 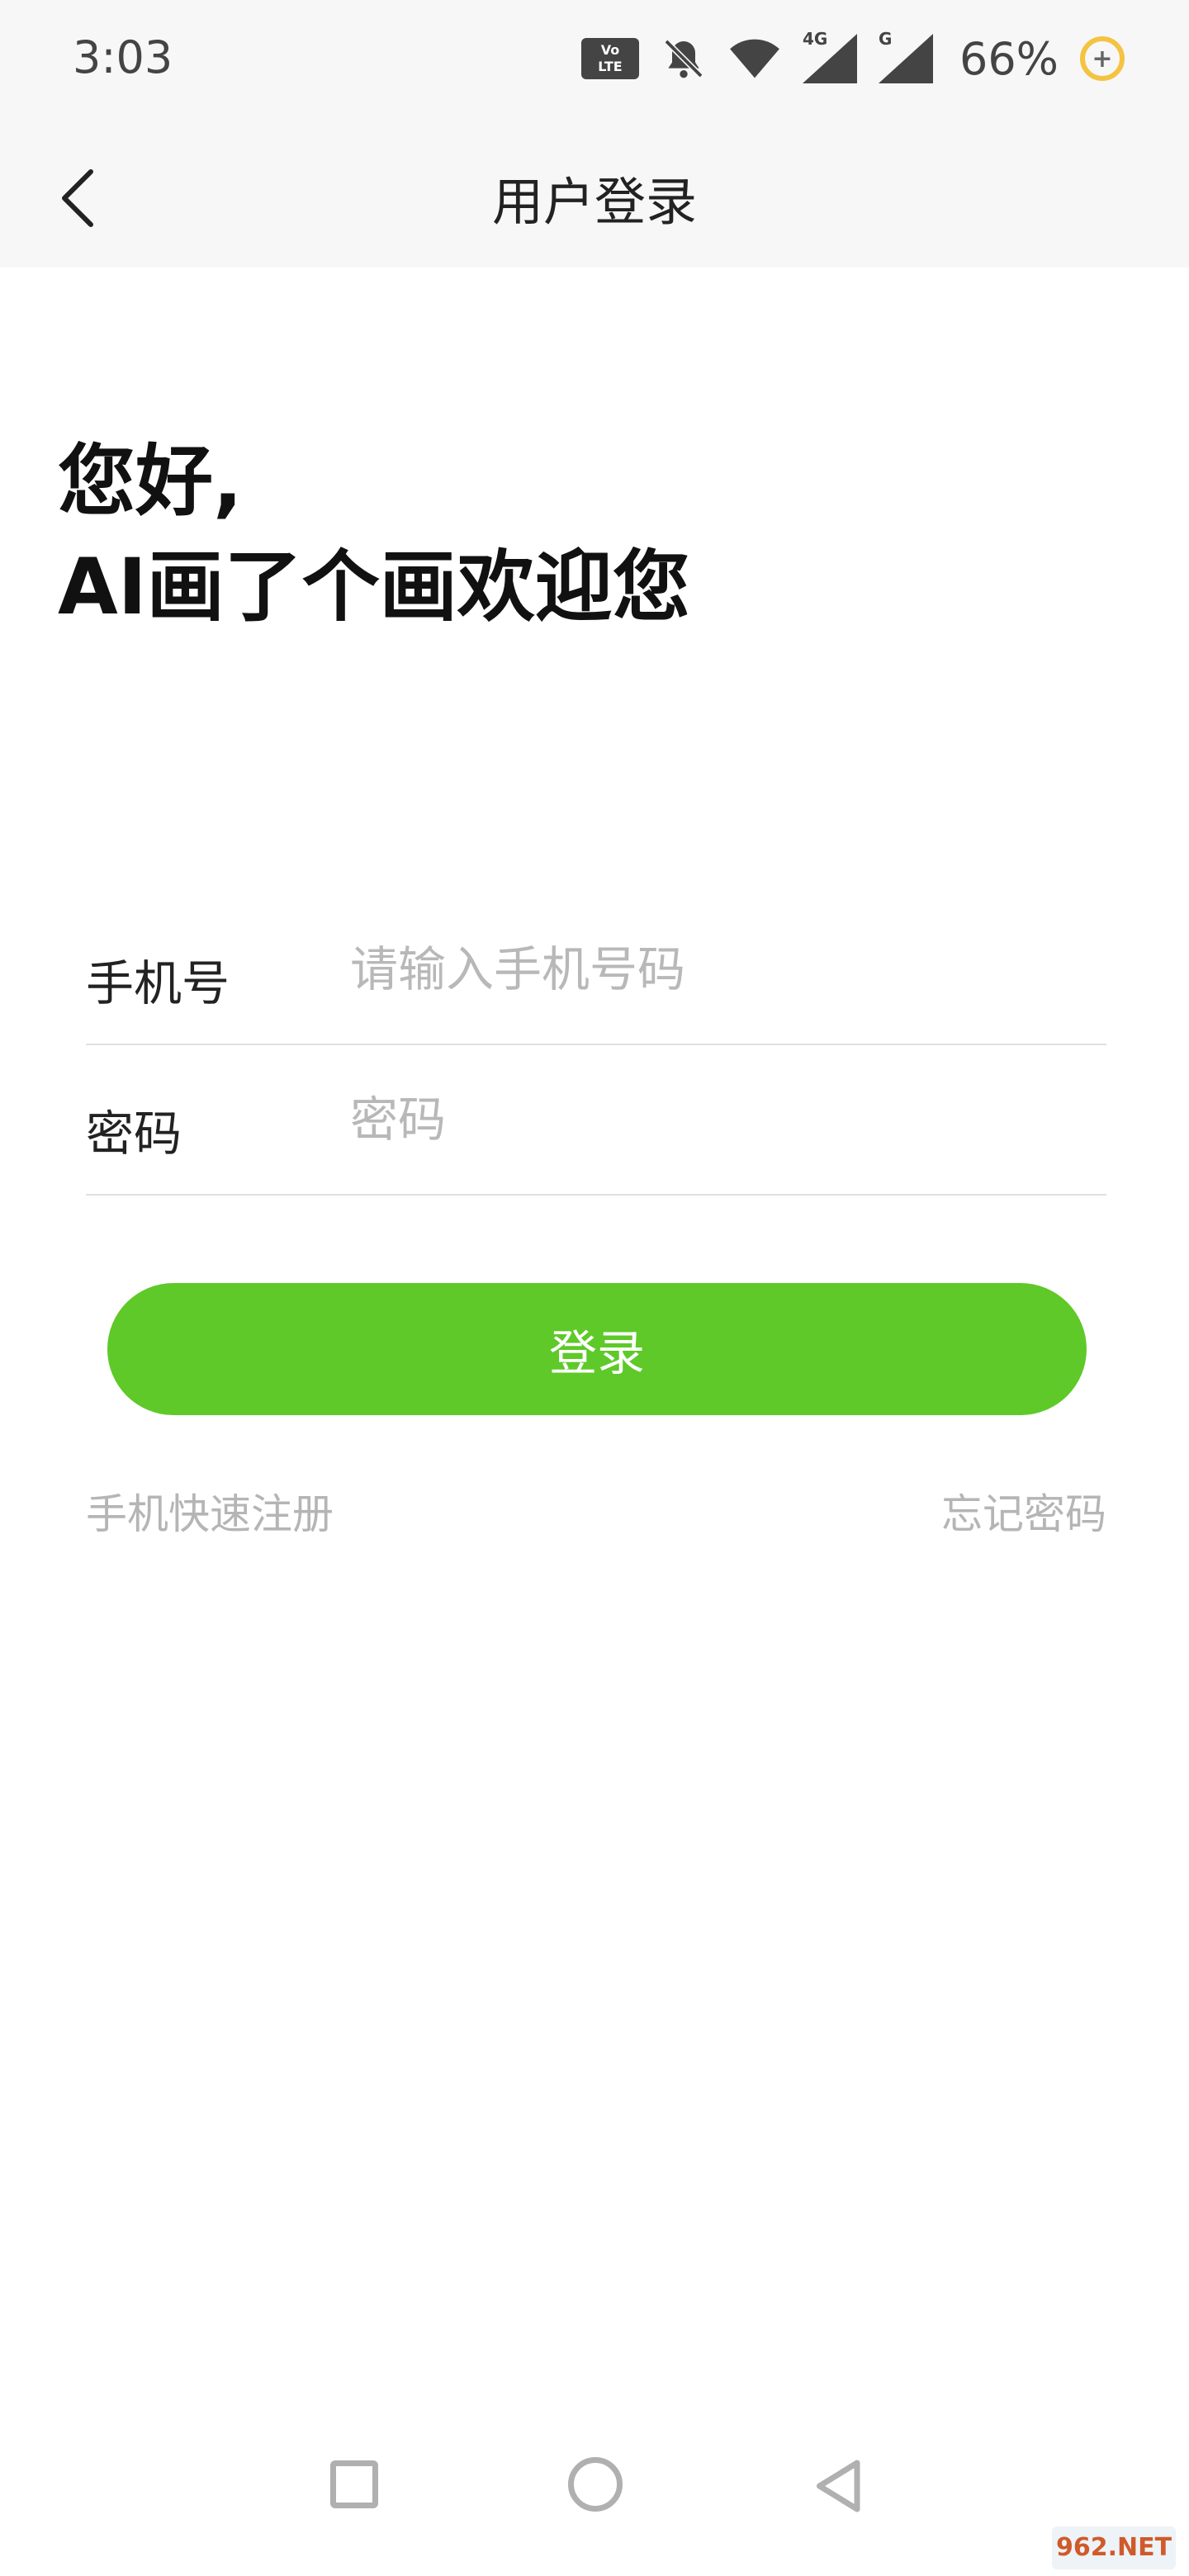 What do you see at coordinates (754, 58) in the screenshot?
I see `wifi-icon` at bounding box center [754, 58].